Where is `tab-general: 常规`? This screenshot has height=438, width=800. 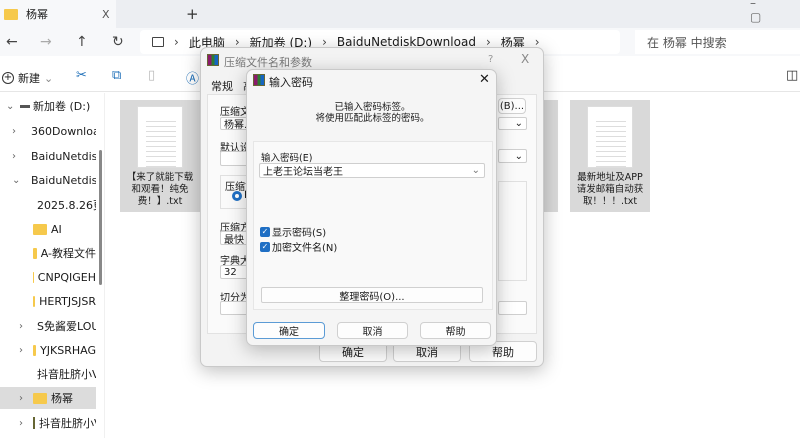 tab-general: 常规 is located at coordinates (222, 86).